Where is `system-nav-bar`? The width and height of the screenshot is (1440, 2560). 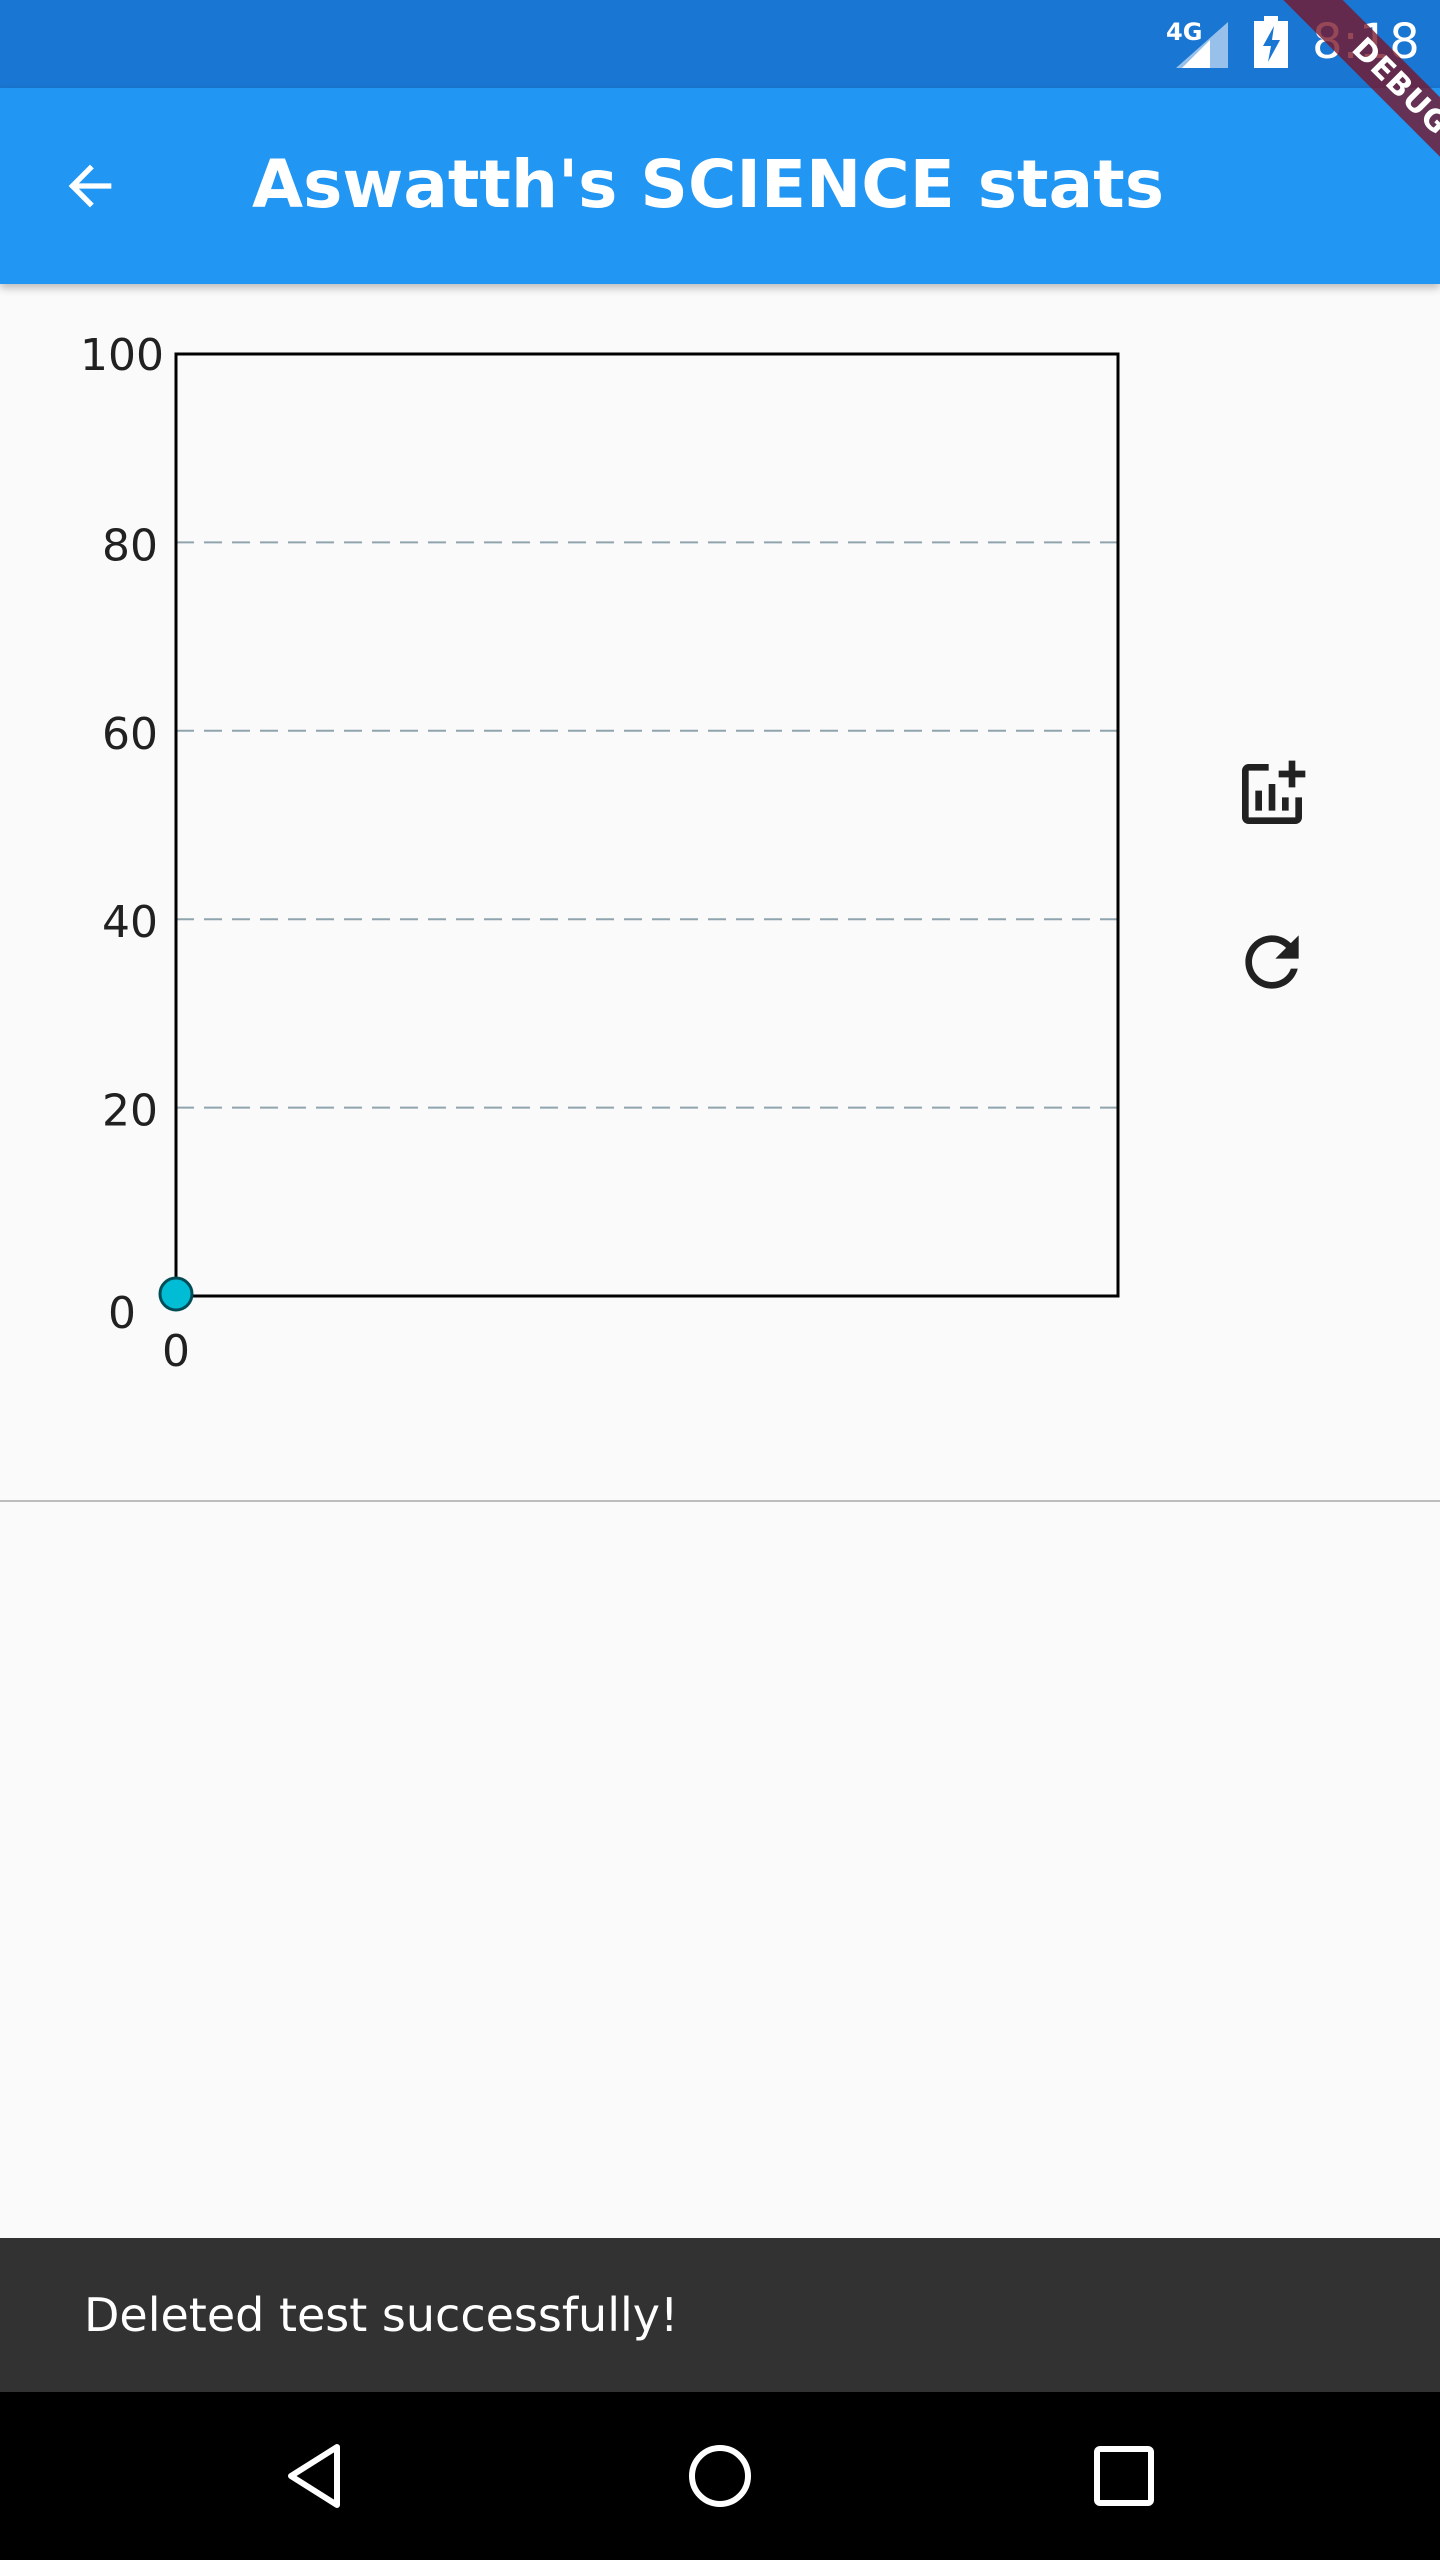
system-nav-bar is located at coordinates (720, 2476).